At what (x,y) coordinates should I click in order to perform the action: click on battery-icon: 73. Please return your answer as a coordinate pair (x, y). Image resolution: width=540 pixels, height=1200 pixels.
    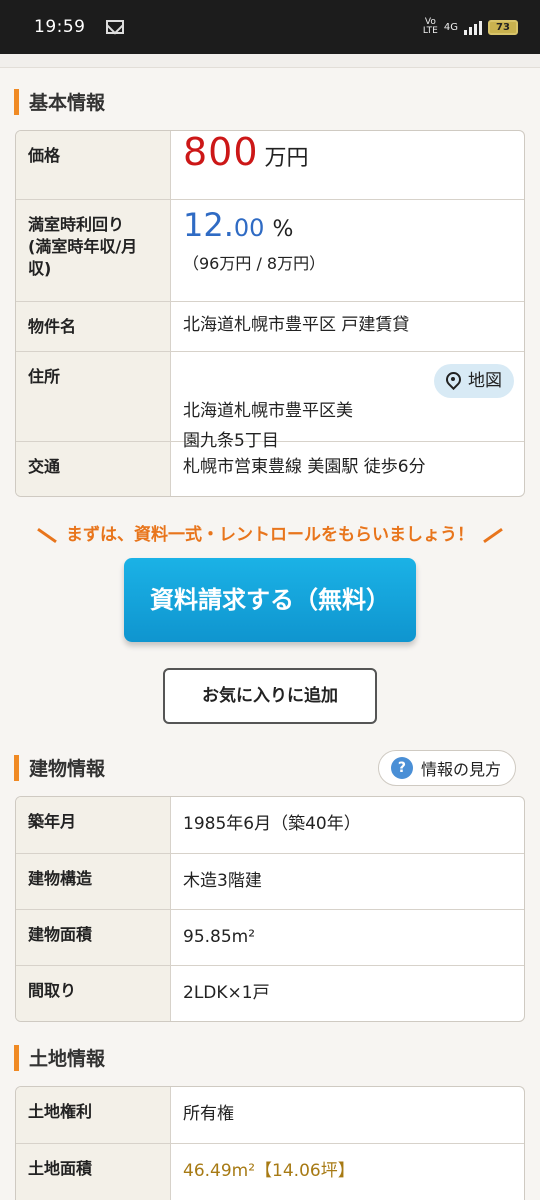
    Looking at the image, I should click on (503, 27).